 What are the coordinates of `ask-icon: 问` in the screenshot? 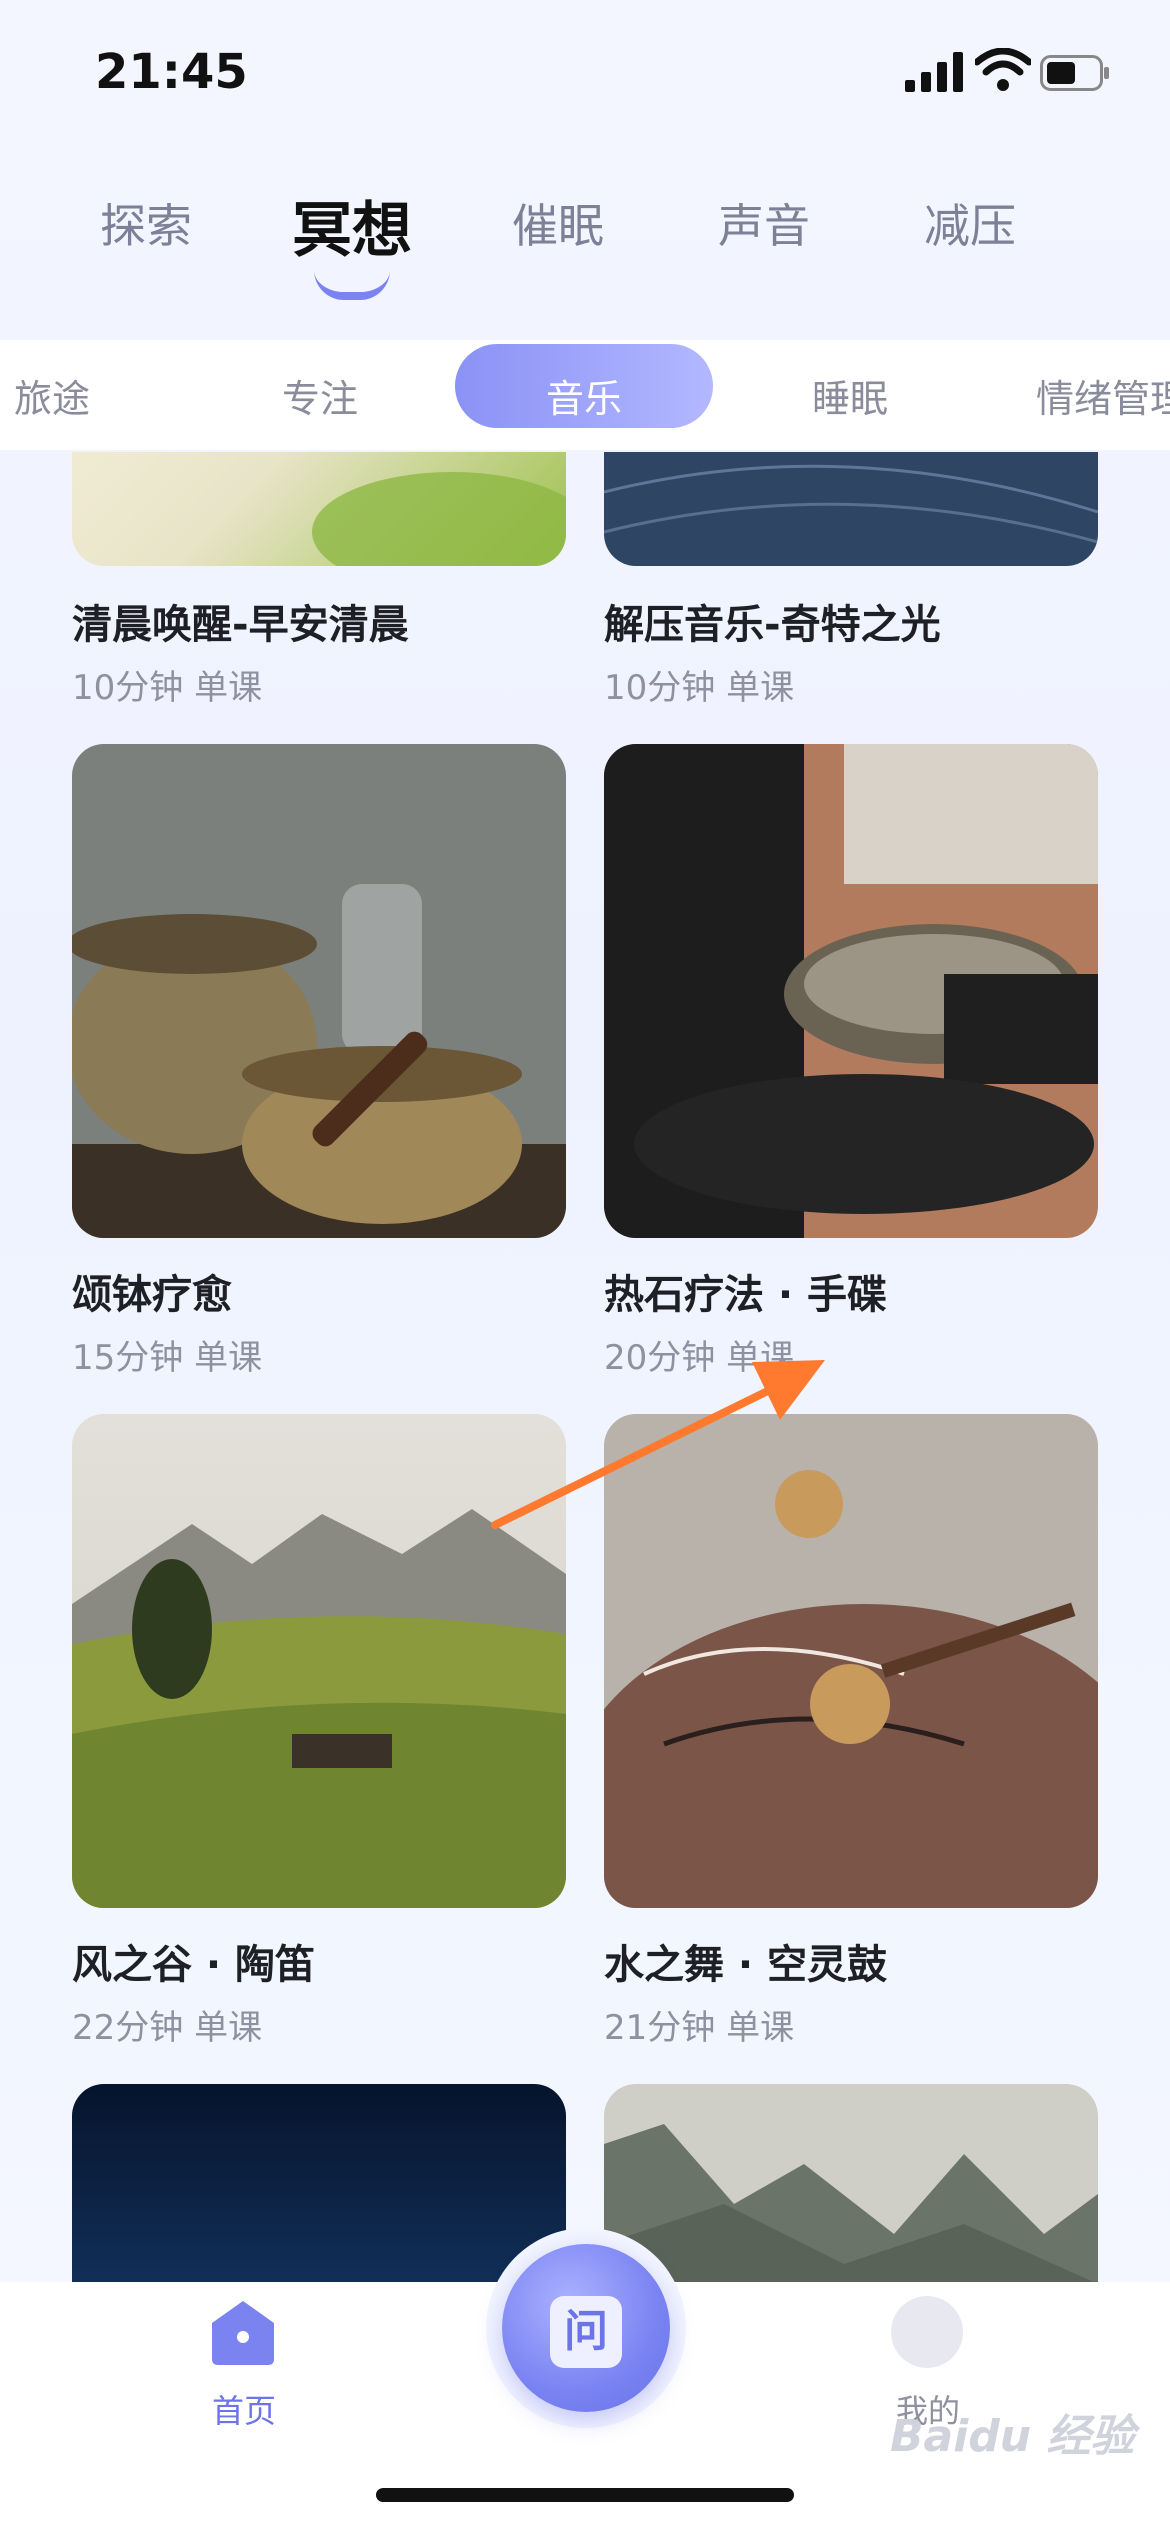 It's located at (586, 2332).